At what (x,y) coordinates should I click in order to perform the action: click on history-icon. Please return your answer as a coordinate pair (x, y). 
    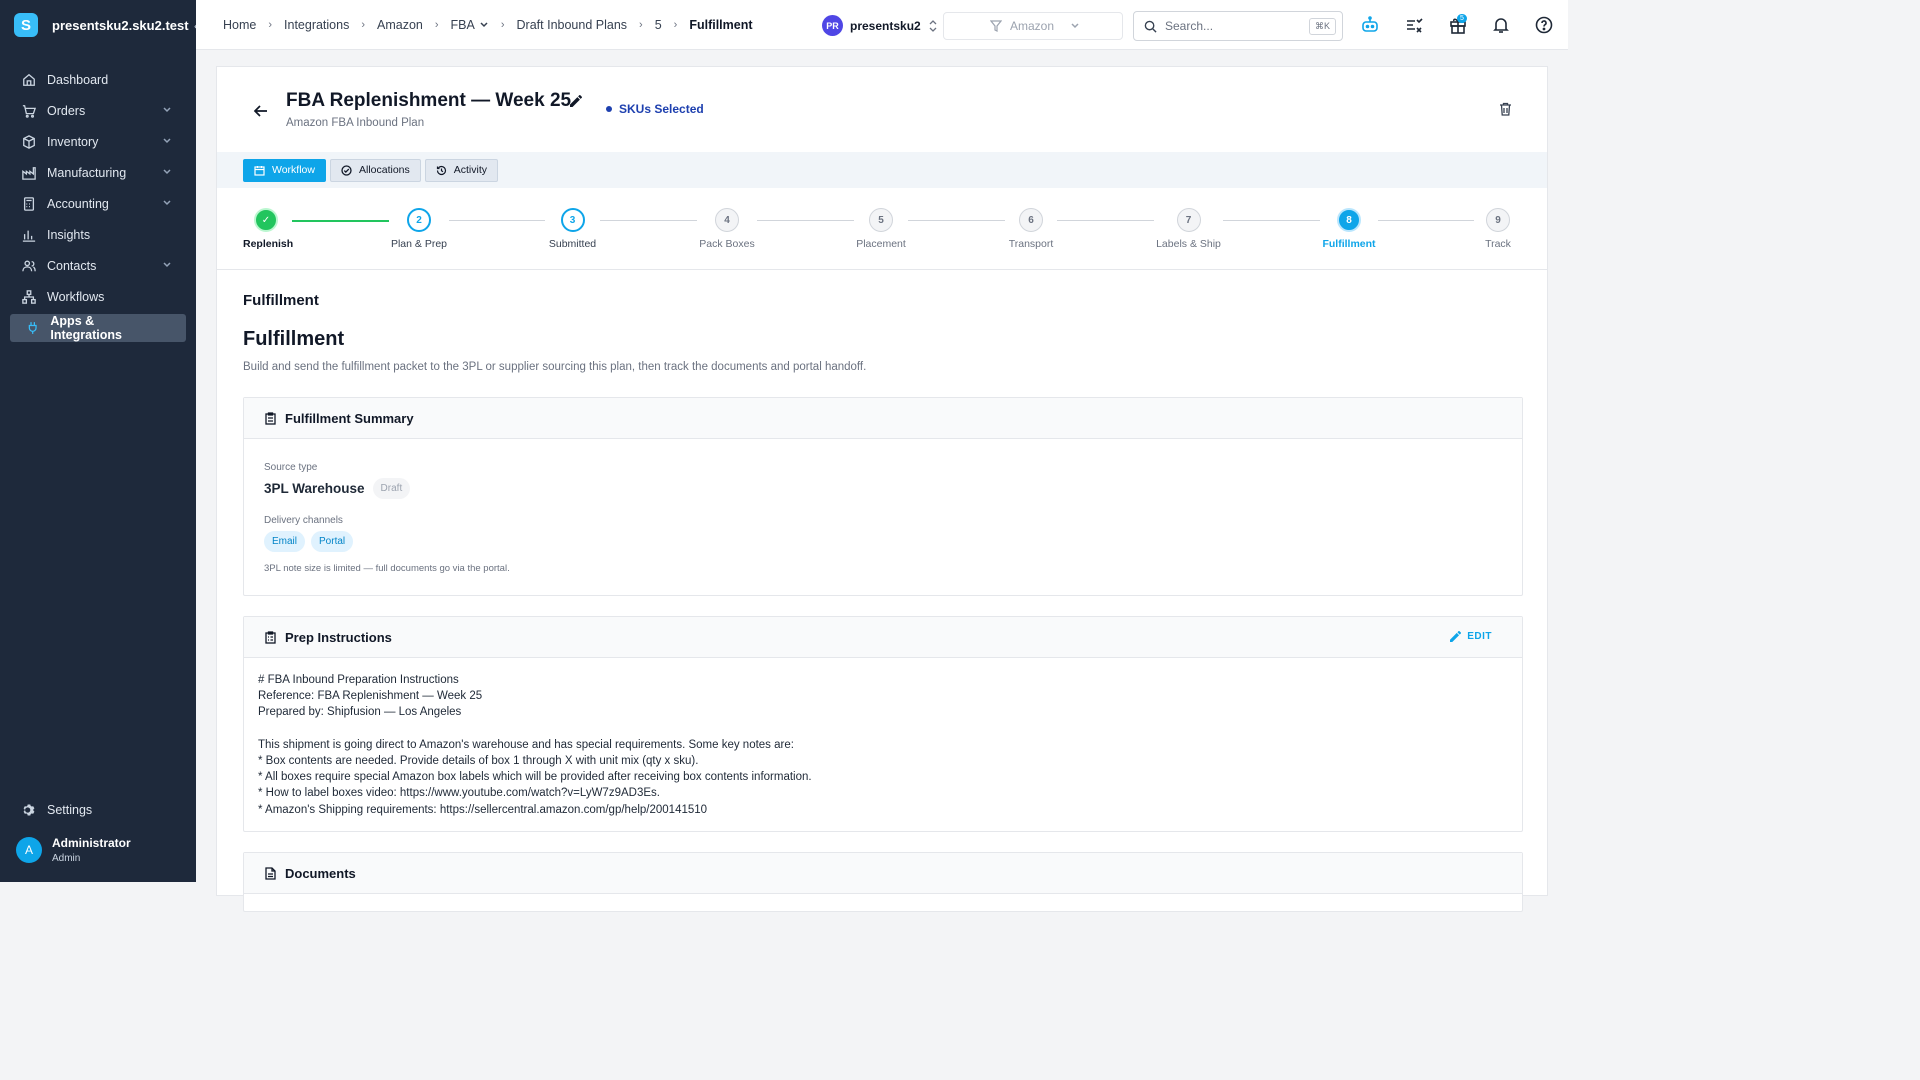
    Looking at the image, I should click on (441, 170).